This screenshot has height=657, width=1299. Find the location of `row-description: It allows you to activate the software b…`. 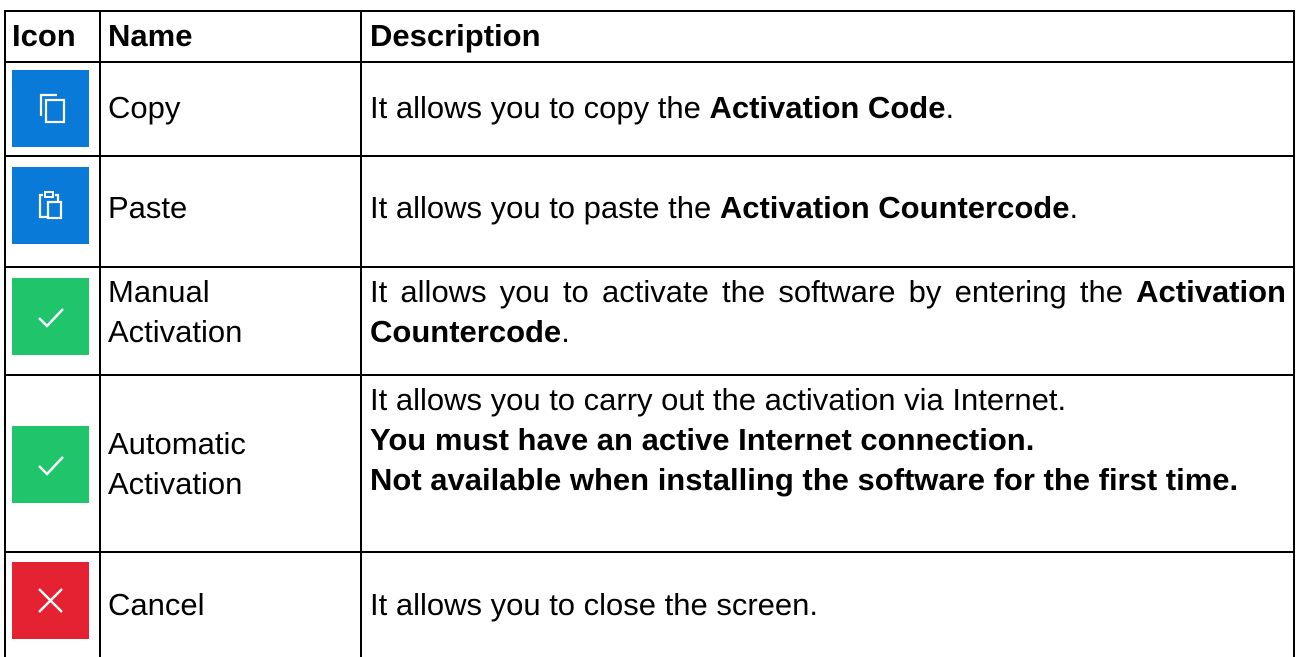

row-description: It allows you to activate the software b… is located at coordinates (828, 311).